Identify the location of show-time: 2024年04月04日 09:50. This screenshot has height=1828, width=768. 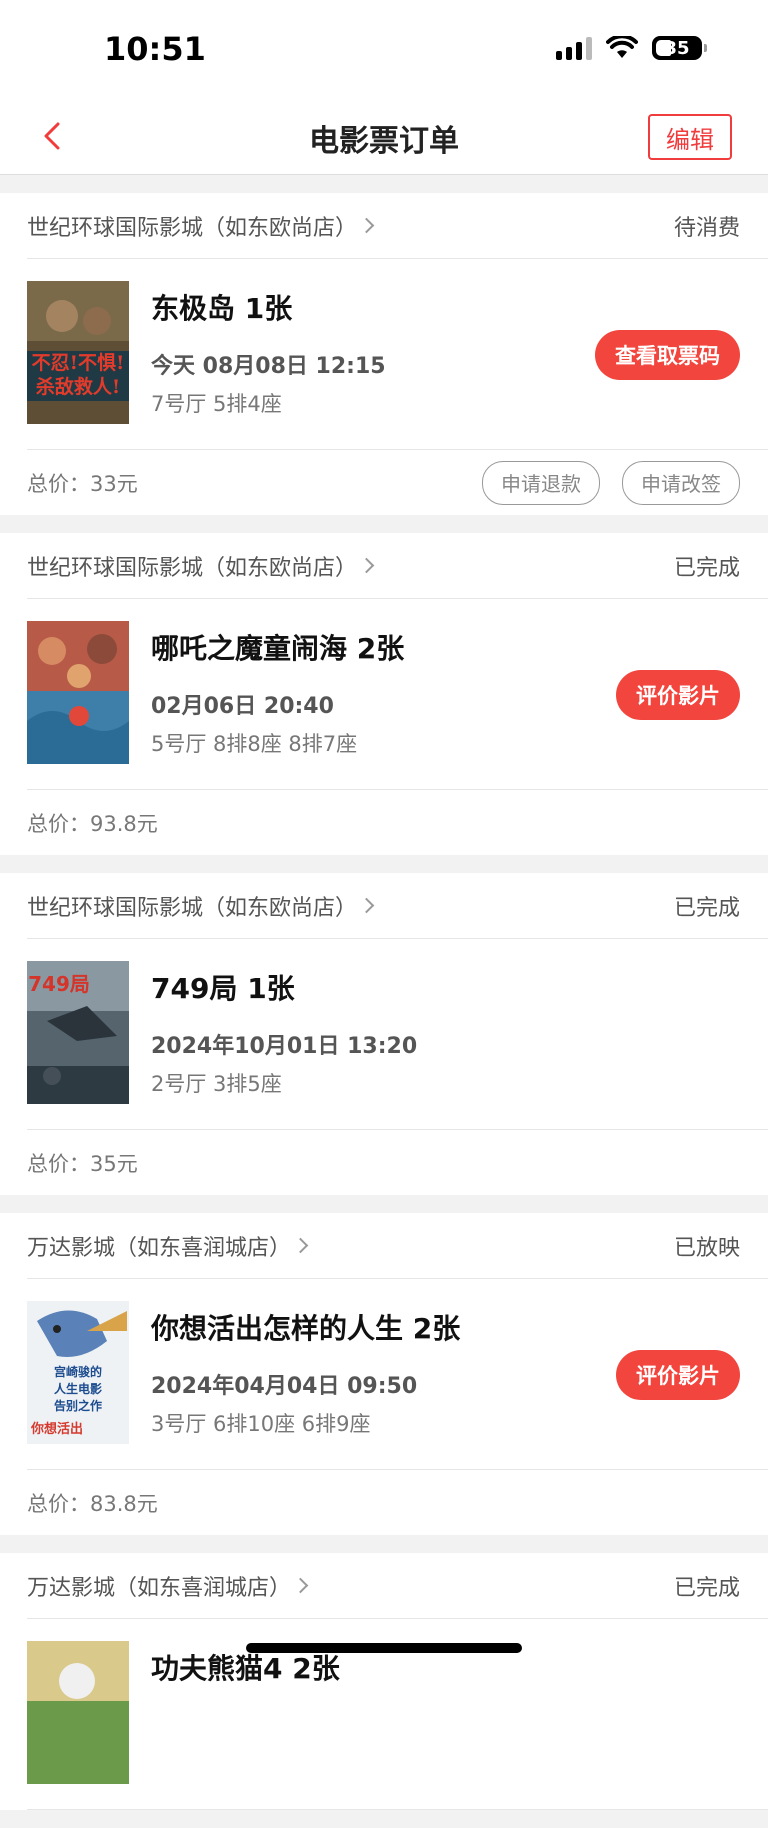
(284, 1386).